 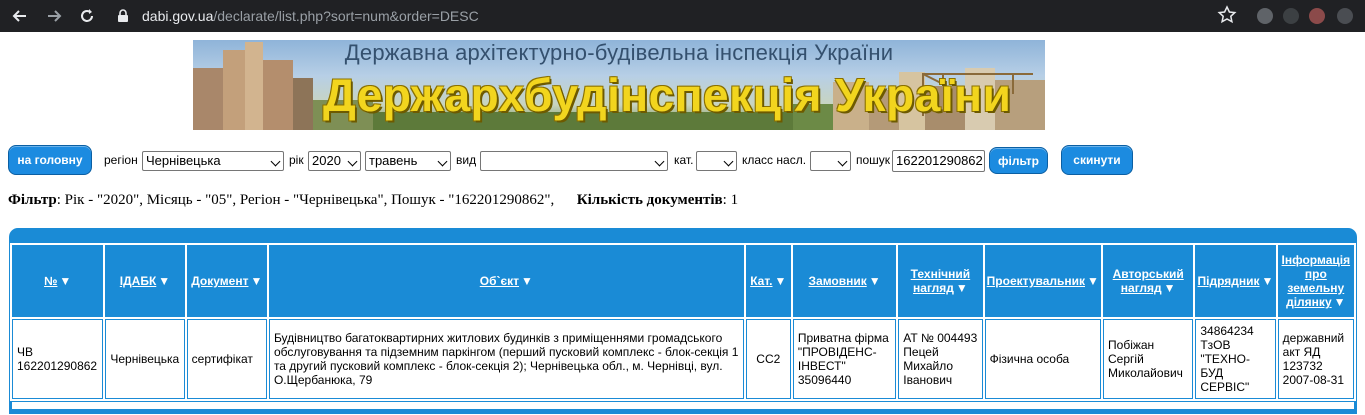 I want to click on column-header-idabk: ІДАБК ▼, so click(x=145, y=281).